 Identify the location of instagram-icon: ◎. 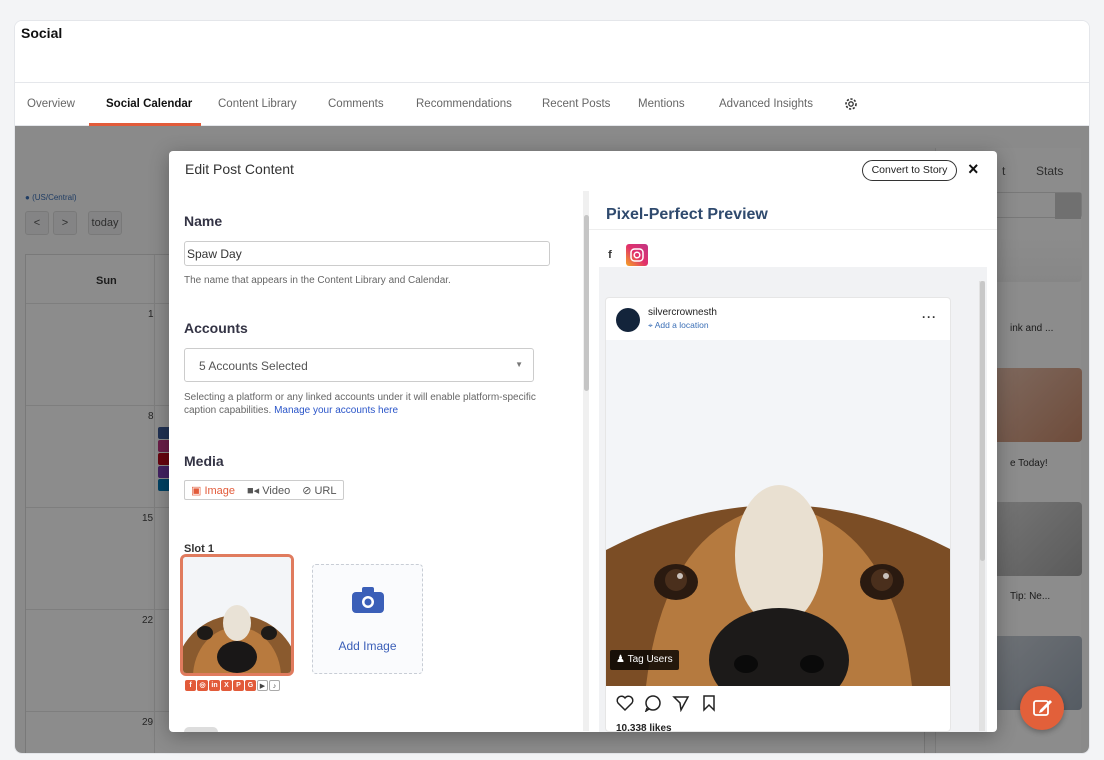
(202, 685).